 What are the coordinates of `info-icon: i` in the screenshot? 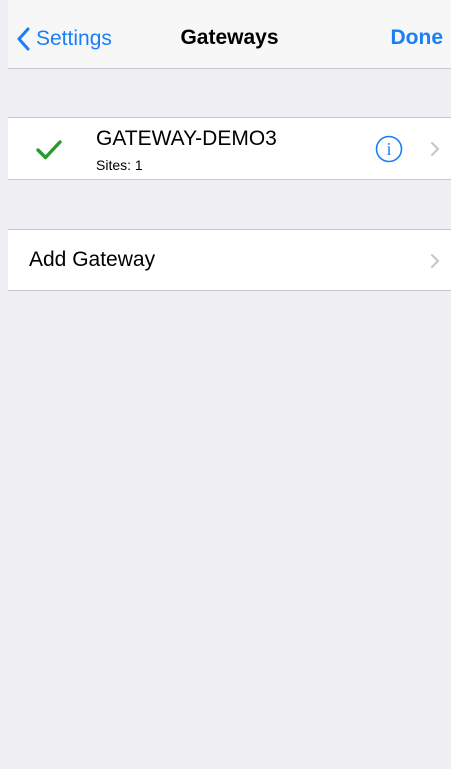 It's located at (389, 149).